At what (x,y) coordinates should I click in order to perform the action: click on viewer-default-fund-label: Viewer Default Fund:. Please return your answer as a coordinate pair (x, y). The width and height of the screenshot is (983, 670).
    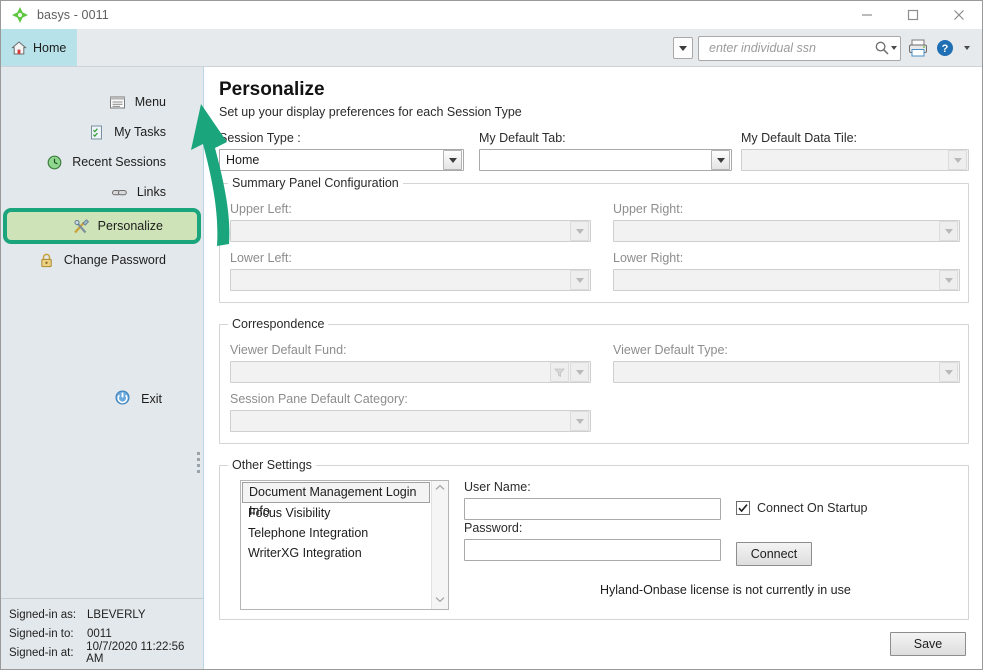
    Looking at the image, I should click on (288, 350).